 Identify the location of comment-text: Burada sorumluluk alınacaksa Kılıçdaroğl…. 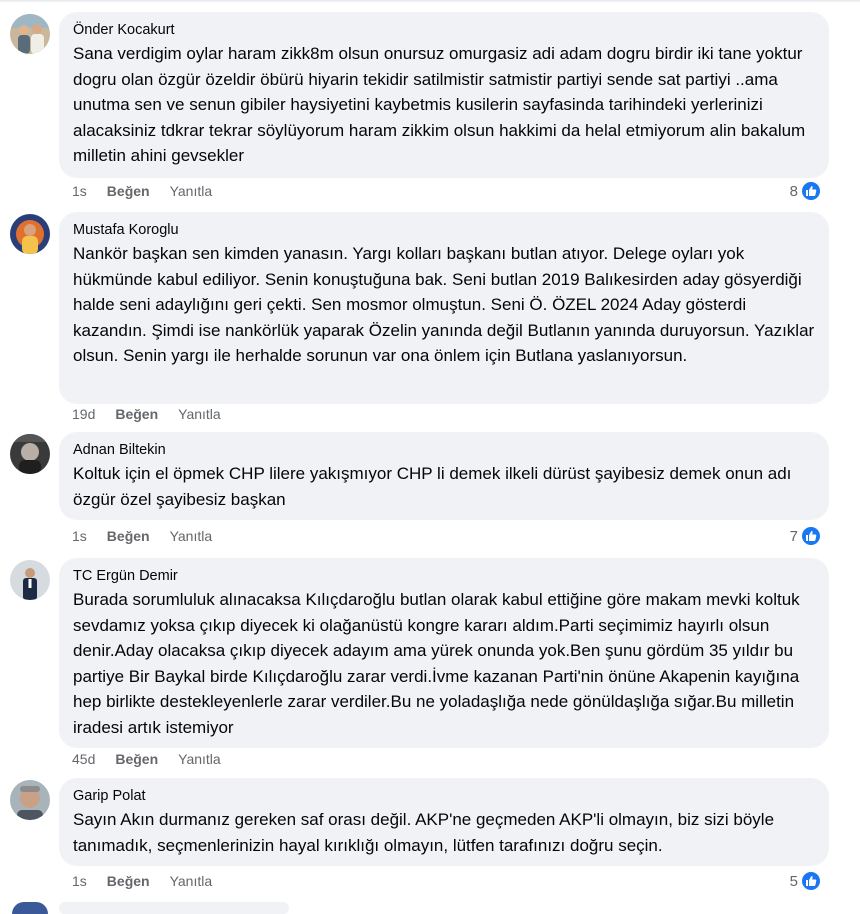
(436, 663).